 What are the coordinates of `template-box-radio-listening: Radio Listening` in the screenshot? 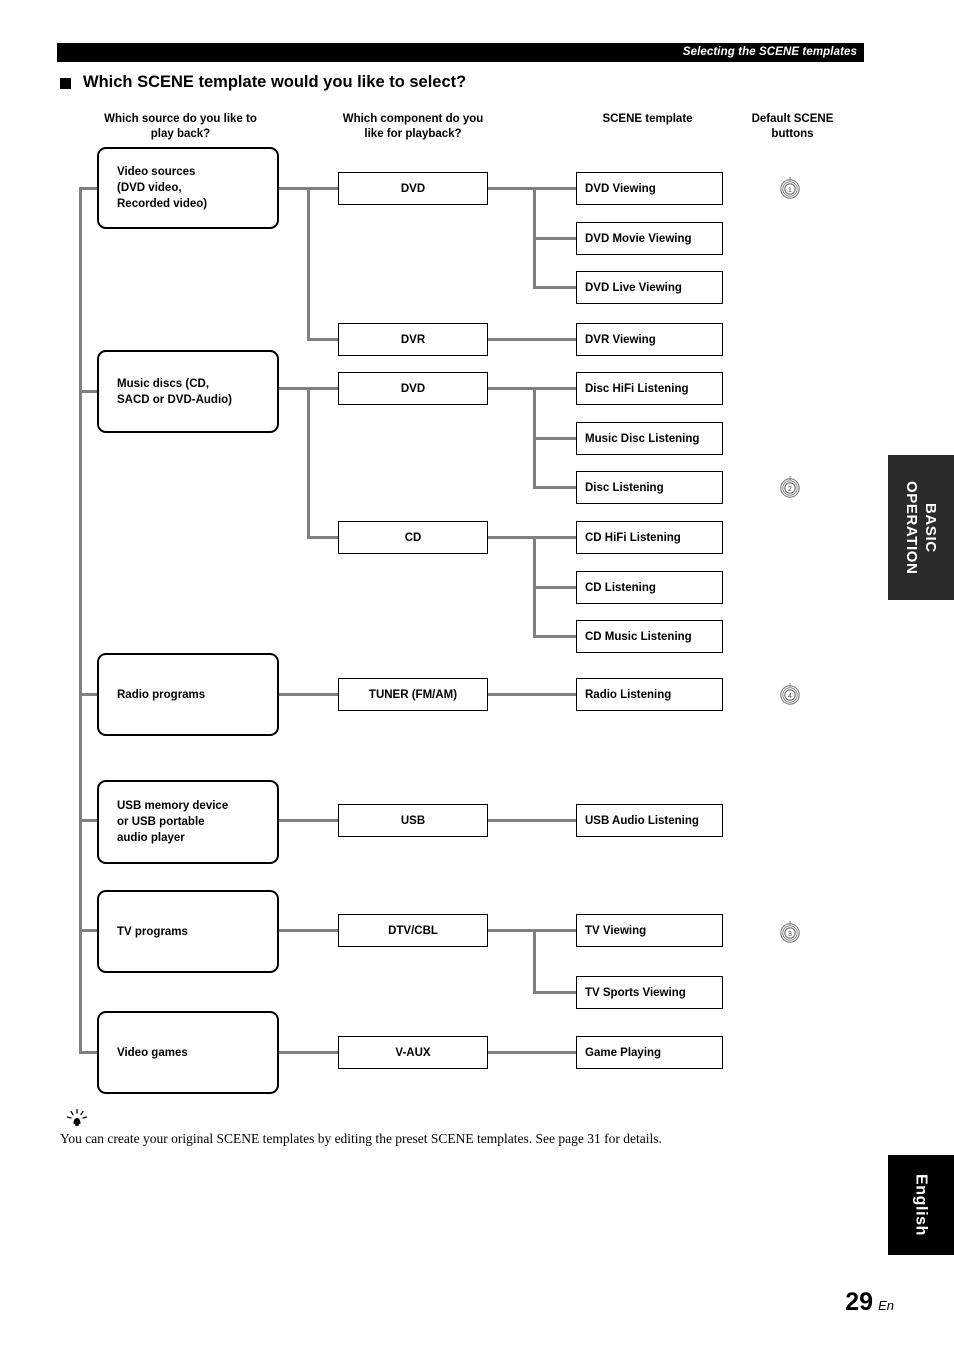 It's located at (649, 694).